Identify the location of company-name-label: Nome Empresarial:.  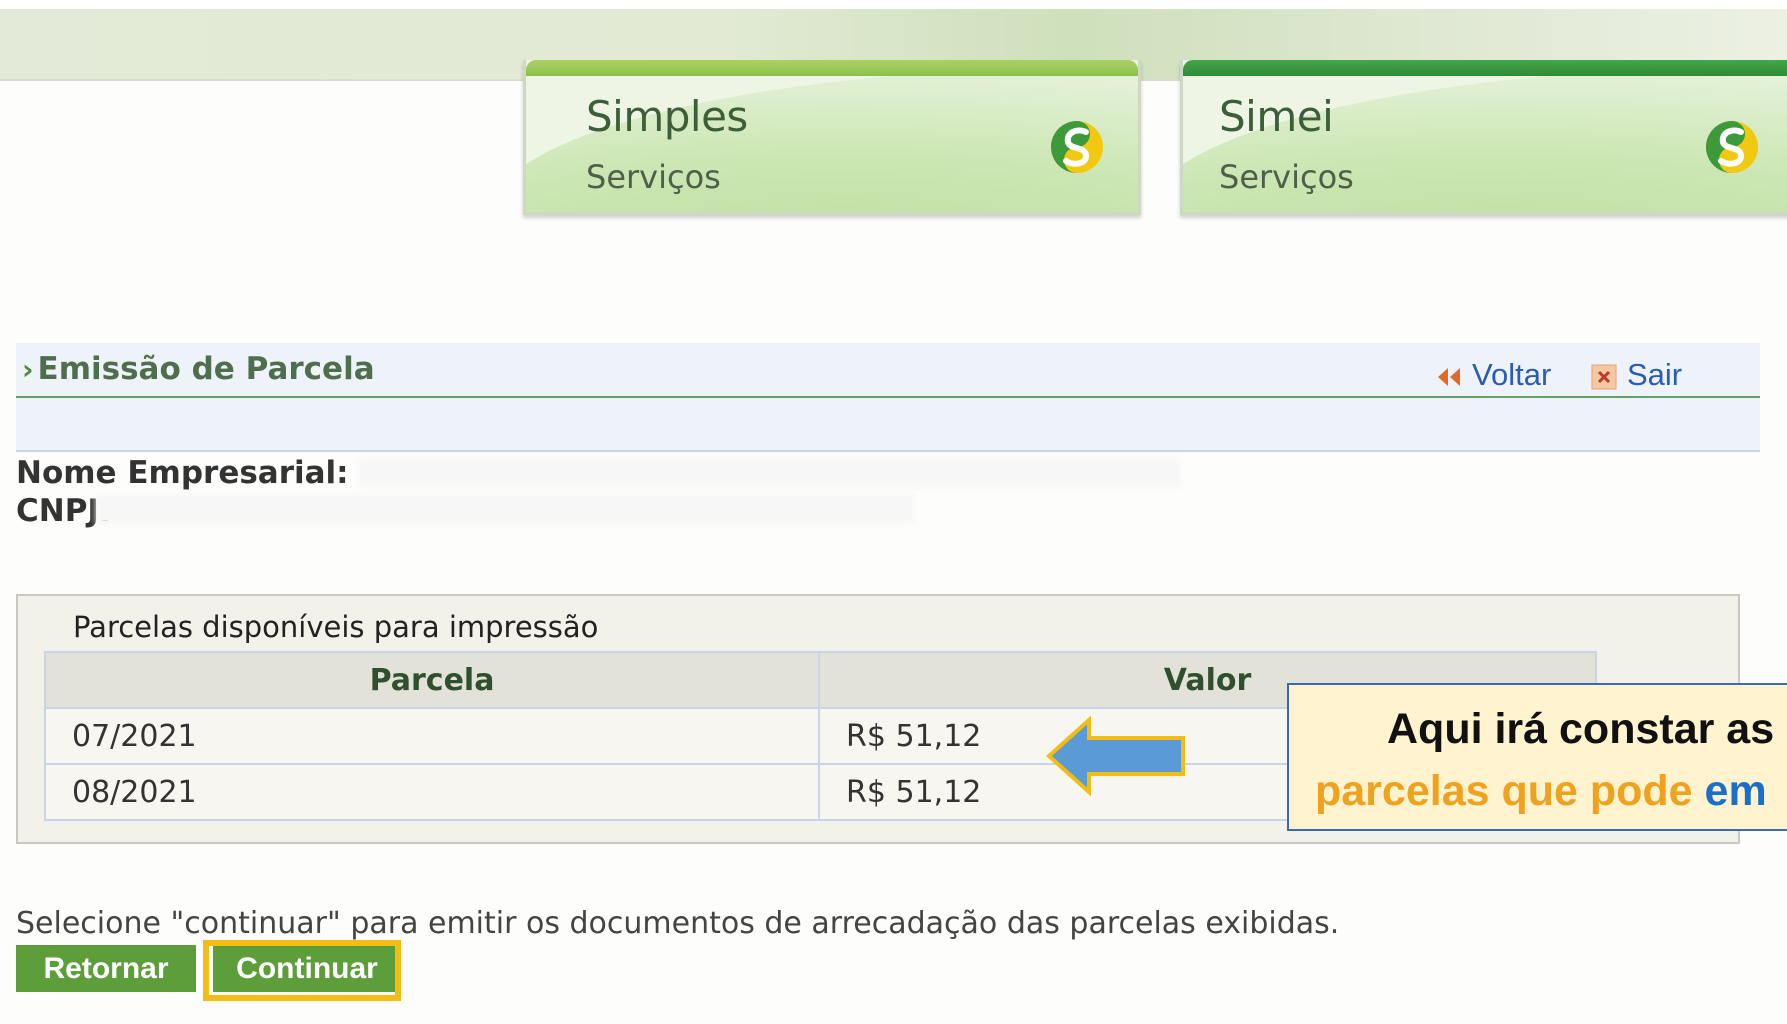
(182, 473).